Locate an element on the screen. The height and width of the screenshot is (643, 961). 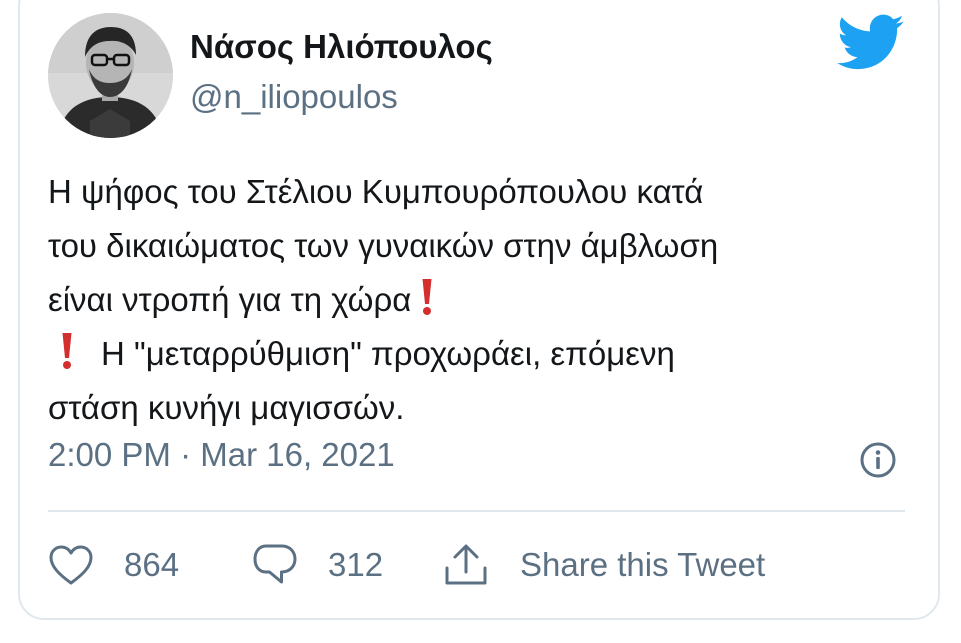
tweet-time: 2:00 PM is located at coordinates (109, 454).